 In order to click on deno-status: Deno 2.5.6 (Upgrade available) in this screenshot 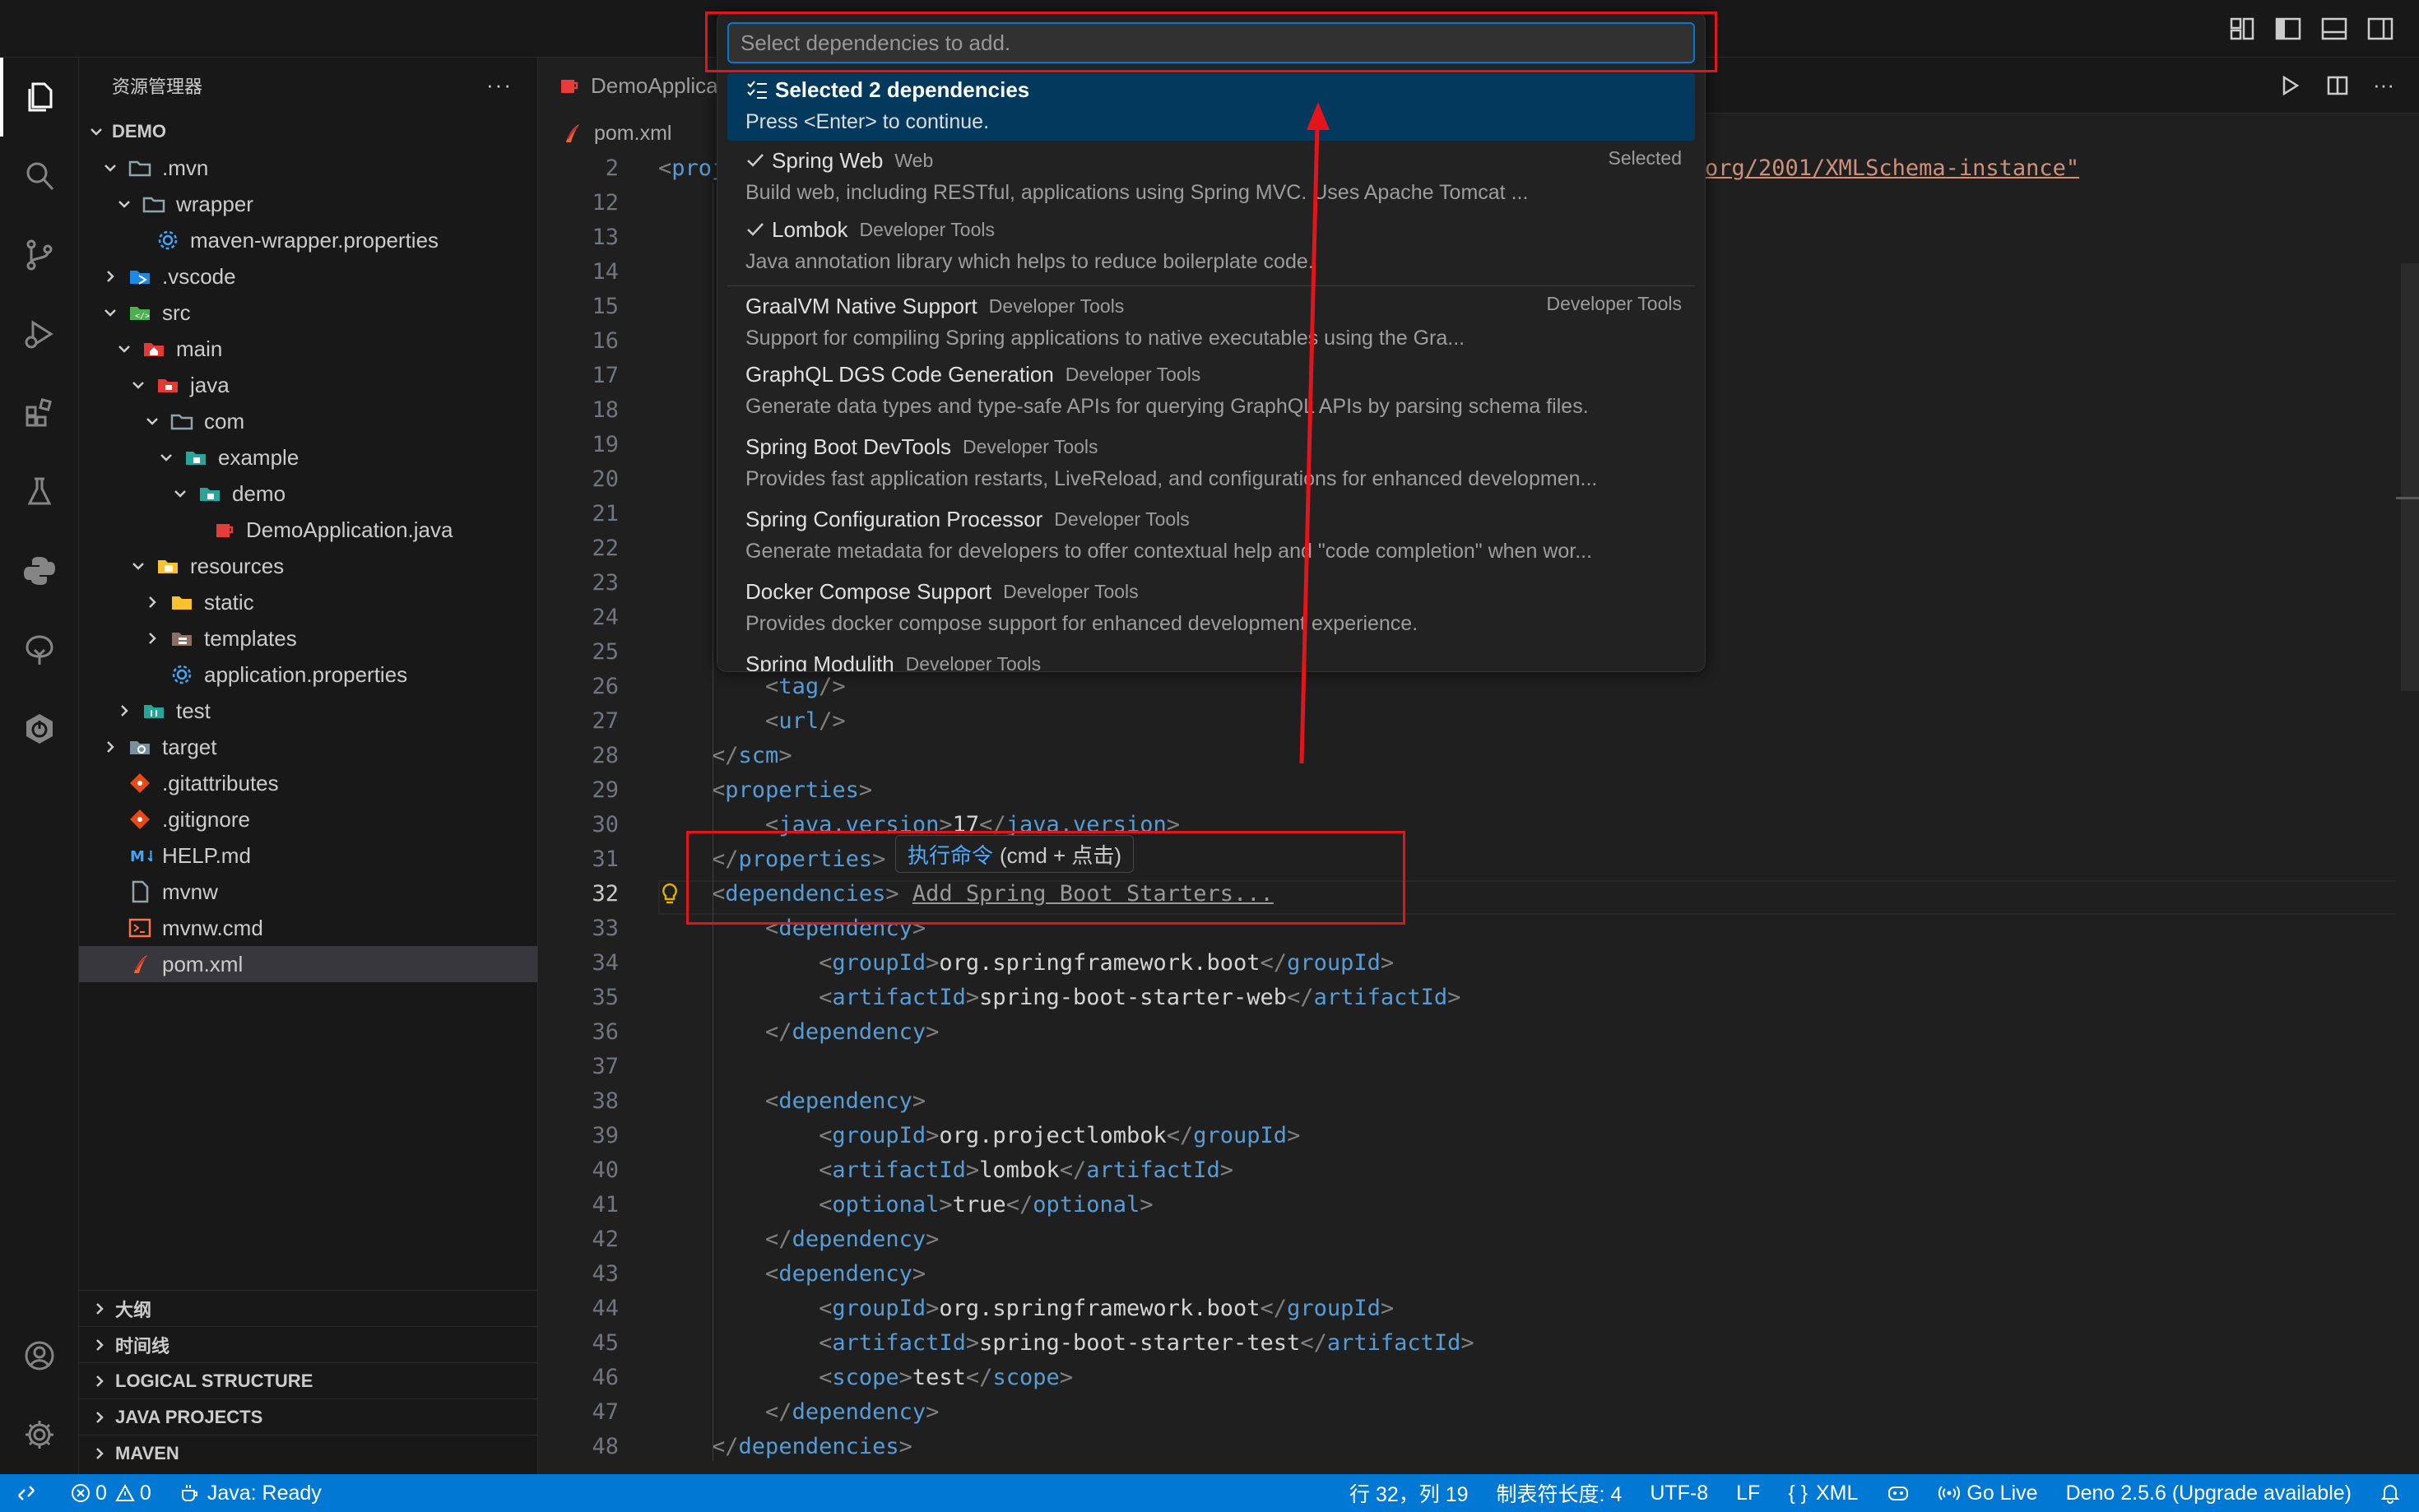, I will do `click(2209, 1493)`.